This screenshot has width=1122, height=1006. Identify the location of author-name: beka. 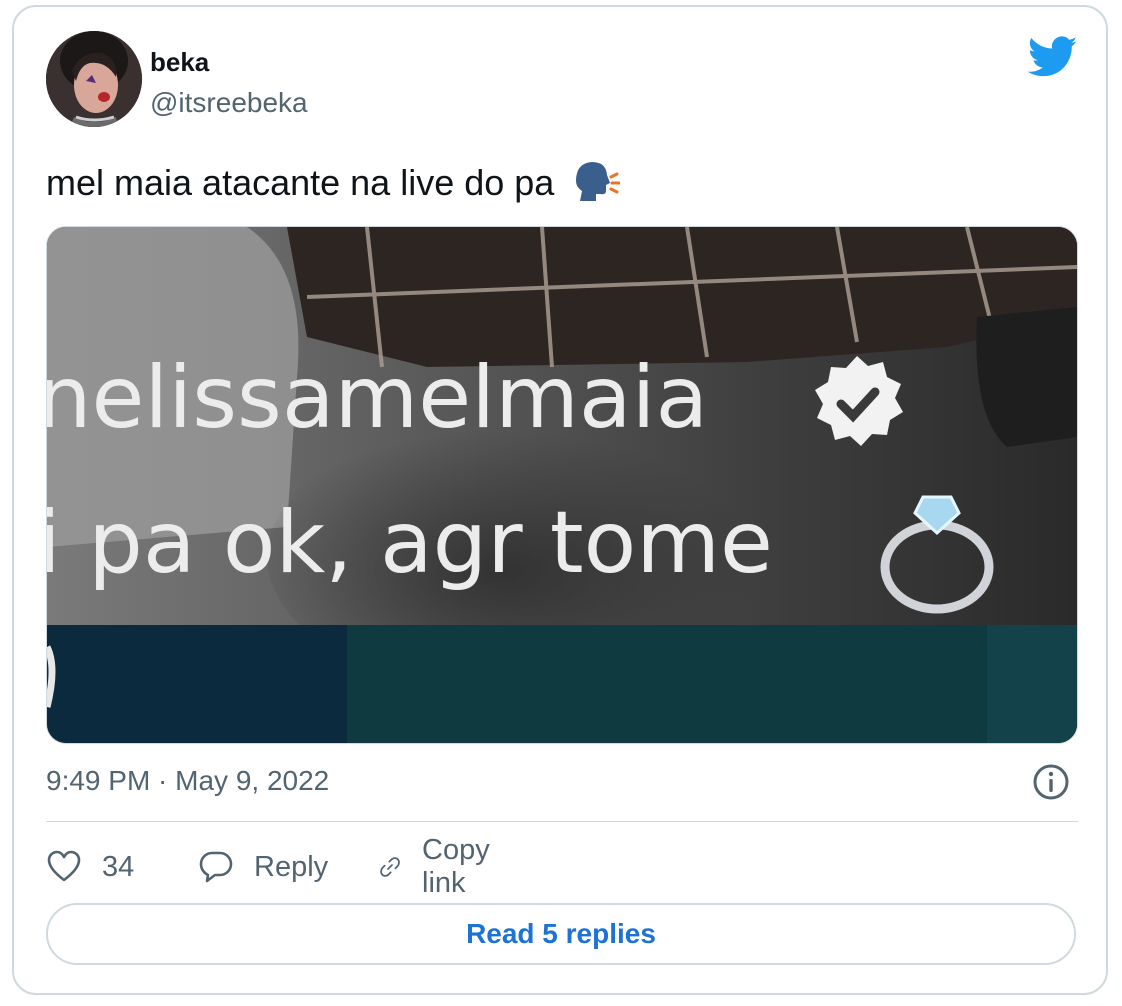
(179, 62).